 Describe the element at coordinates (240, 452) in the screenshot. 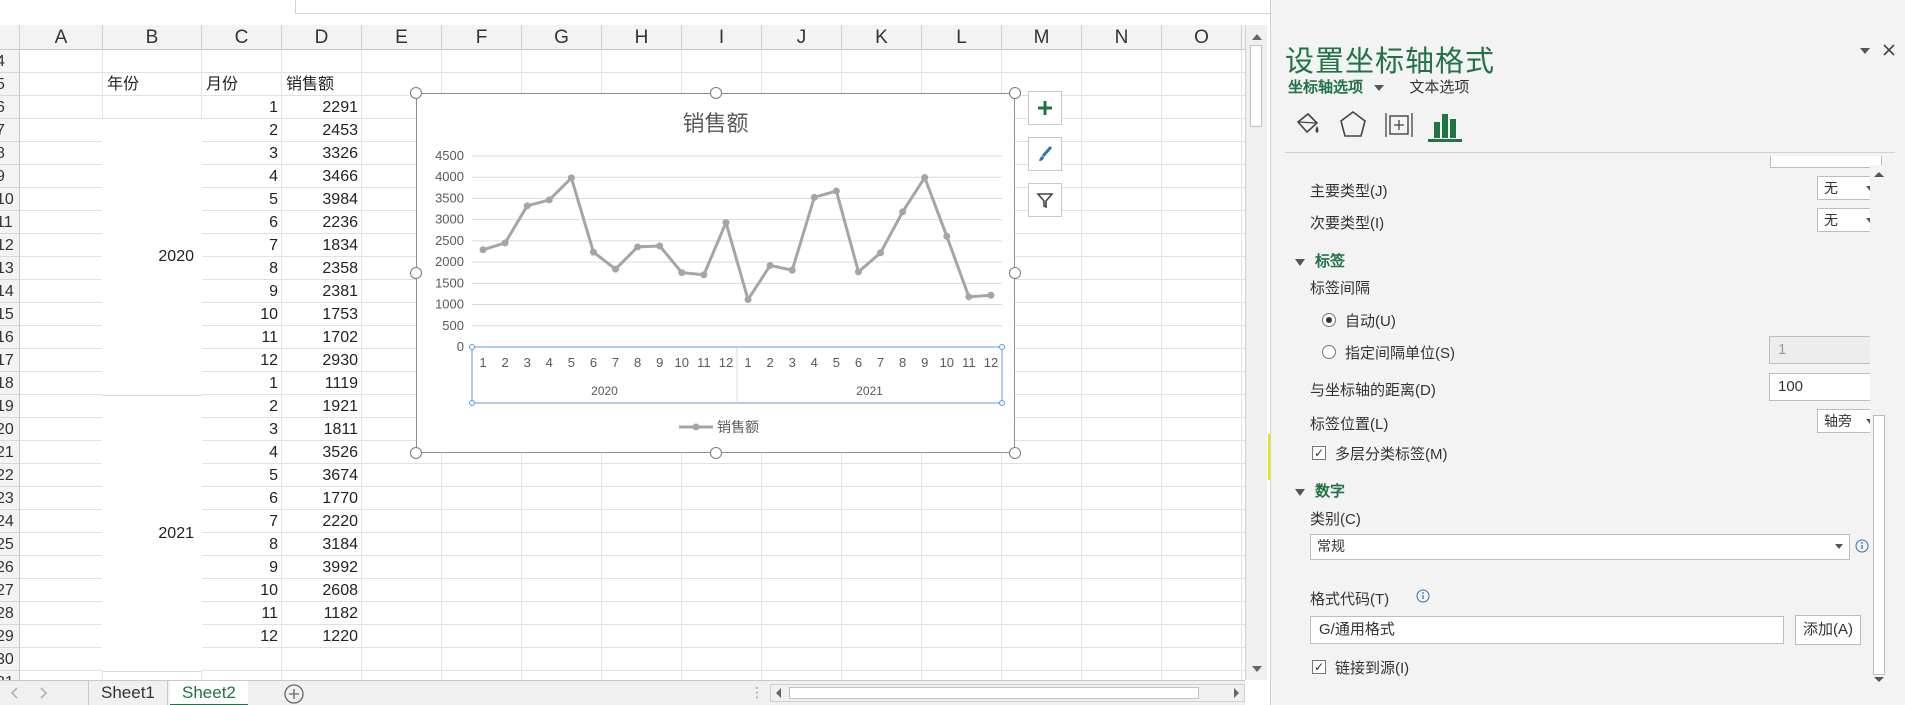

I see `month-cell: 4` at that location.